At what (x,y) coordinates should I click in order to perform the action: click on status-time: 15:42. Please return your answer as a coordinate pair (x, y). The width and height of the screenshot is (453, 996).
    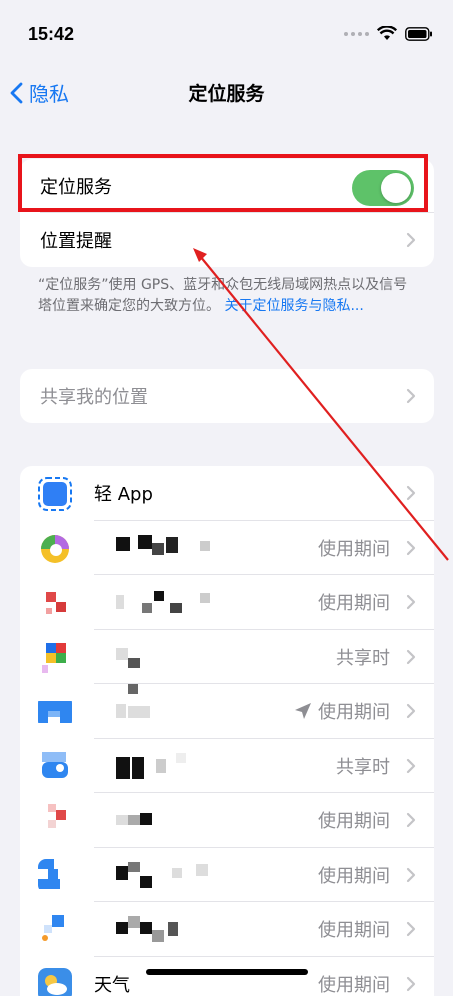
    Looking at the image, I should click on (51, 34).